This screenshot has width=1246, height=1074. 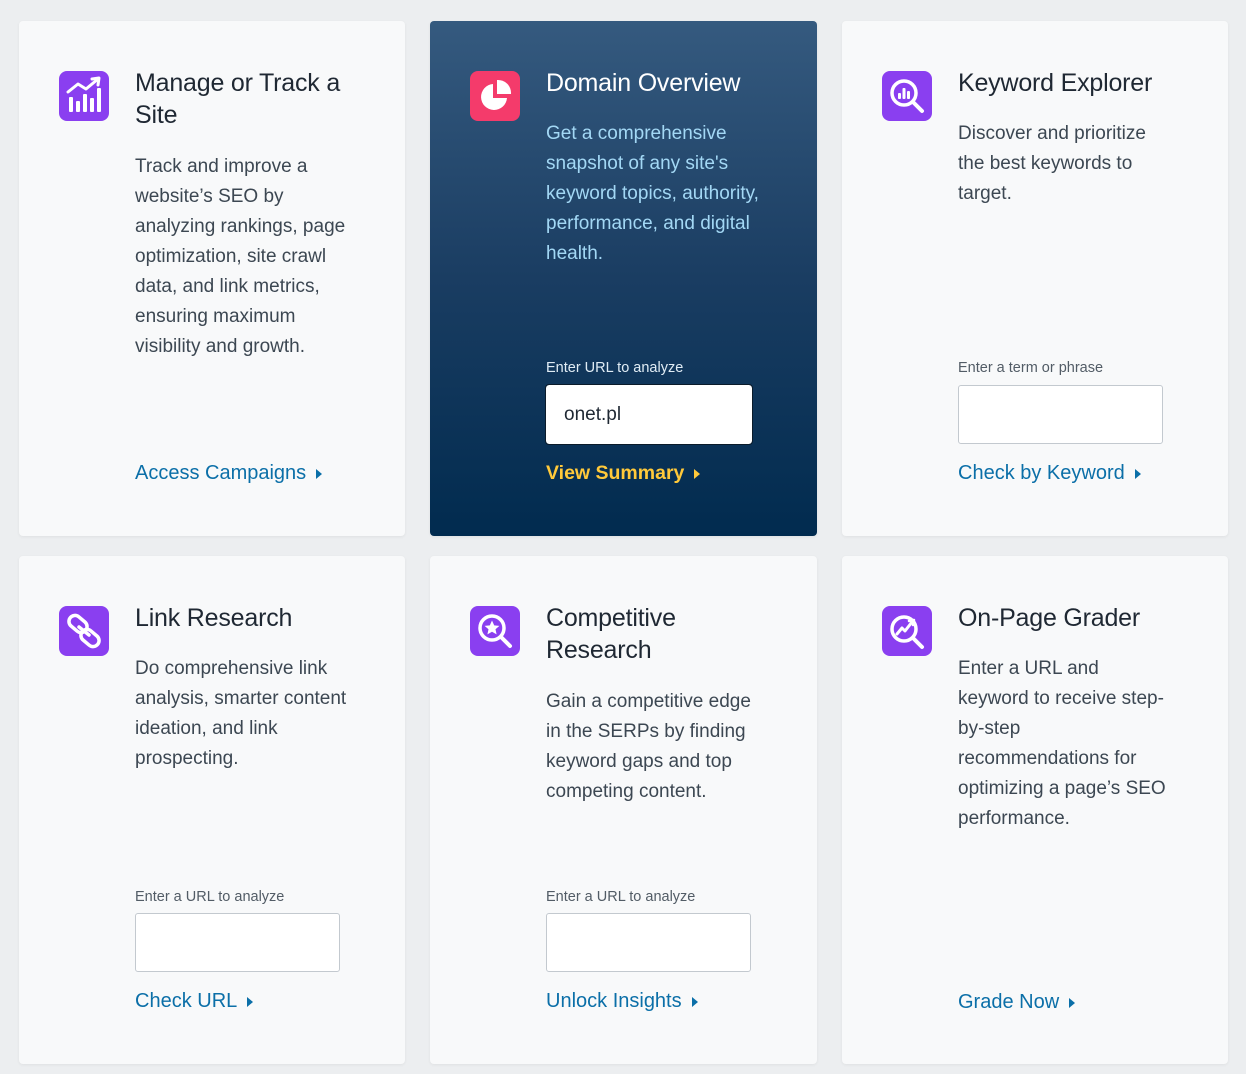 I want to click on card-title: Link Research, so click(x=214, y=618).